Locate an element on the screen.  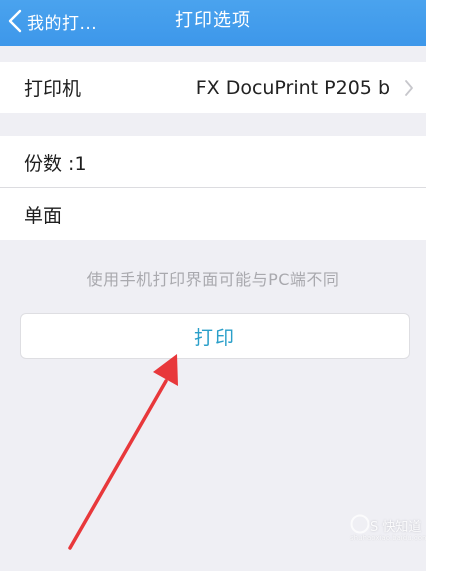
page-title: 打印选项 is located at coordinates (213, 20).